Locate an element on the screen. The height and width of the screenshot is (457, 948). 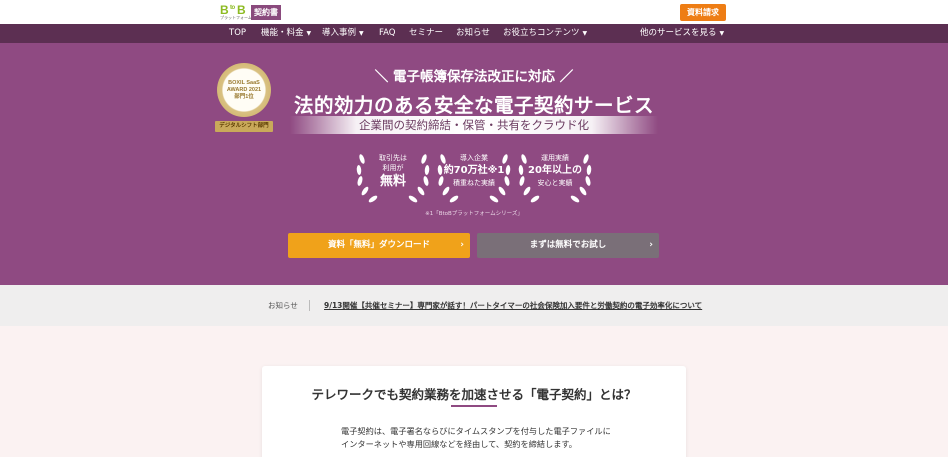
free-trial-button: まずは無料でお試し › is located at coordinates (568, 245).